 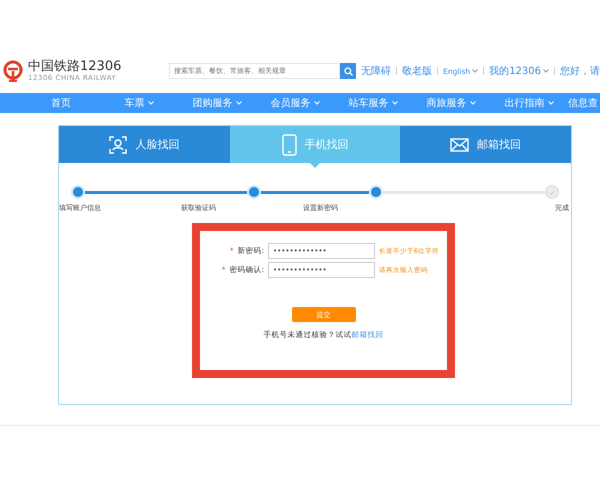 I want to click on envelope-icon, so click(x=460, y=145).